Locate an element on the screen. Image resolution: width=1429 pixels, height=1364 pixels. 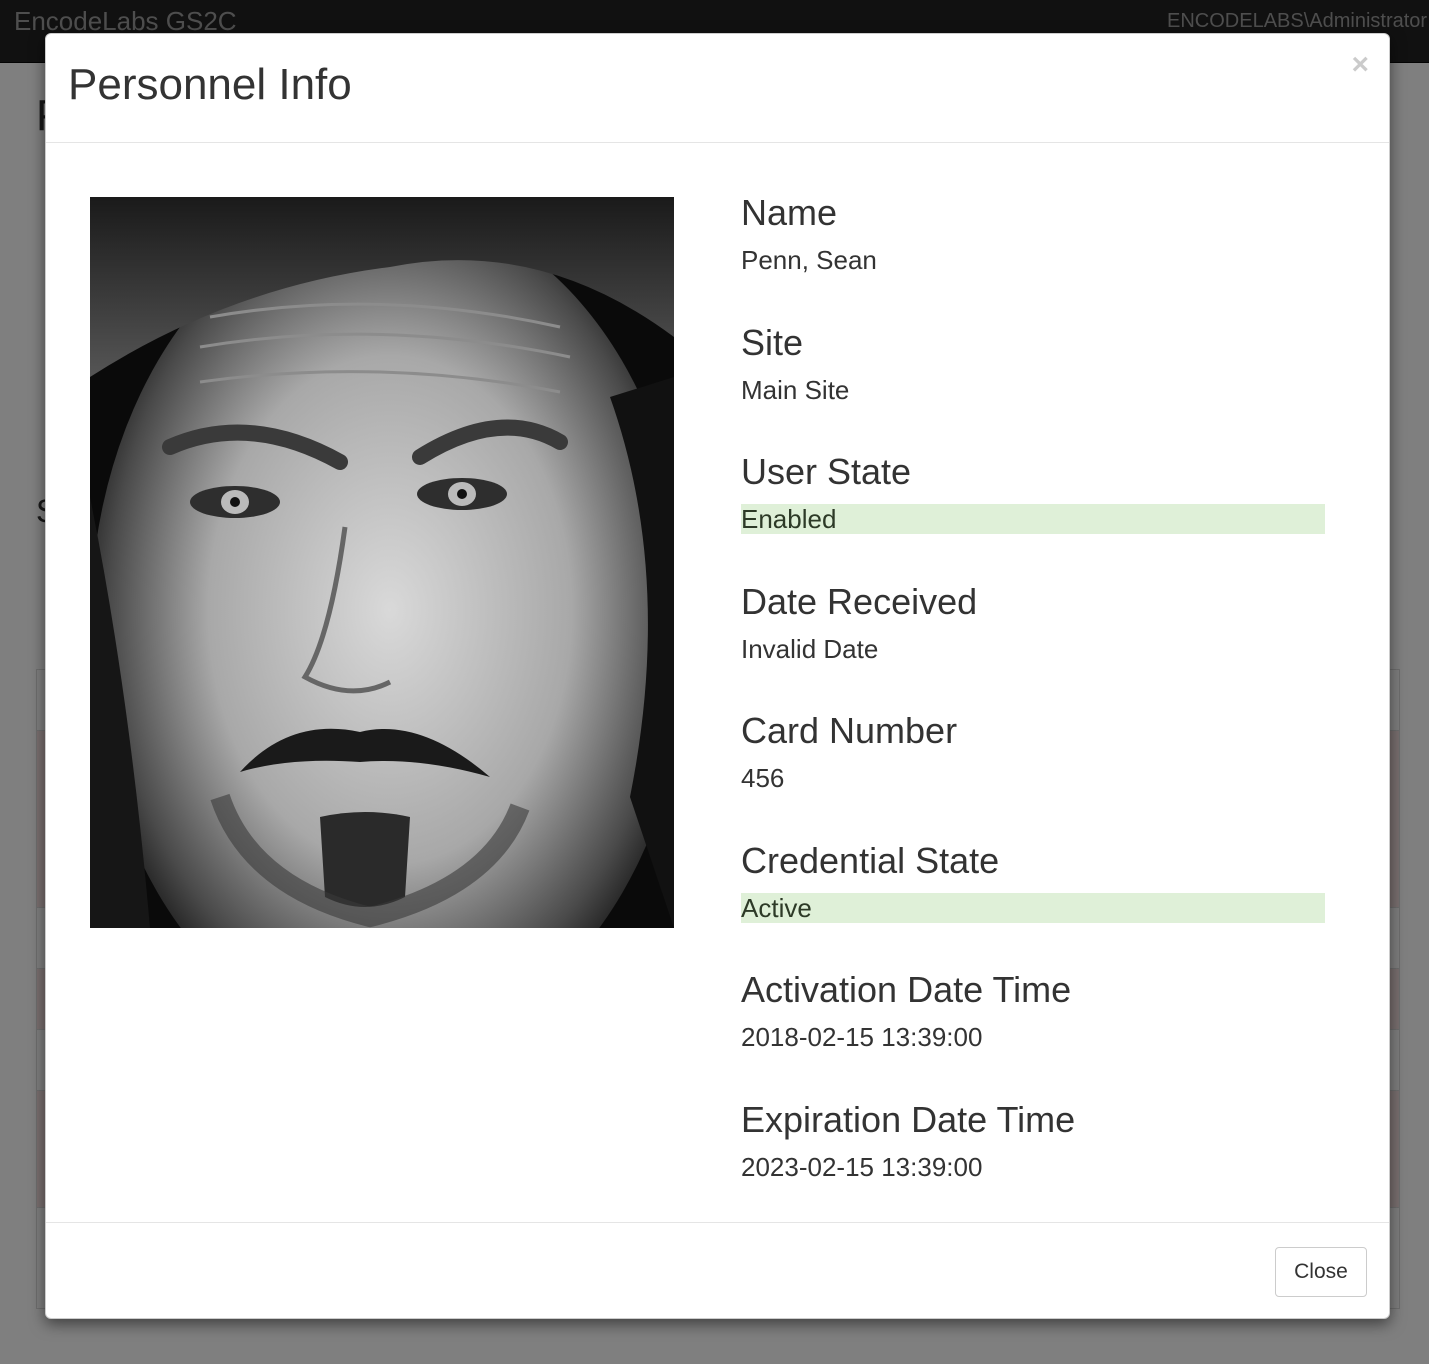
field-value: Invalid Date is located at coordinates (810, 648).